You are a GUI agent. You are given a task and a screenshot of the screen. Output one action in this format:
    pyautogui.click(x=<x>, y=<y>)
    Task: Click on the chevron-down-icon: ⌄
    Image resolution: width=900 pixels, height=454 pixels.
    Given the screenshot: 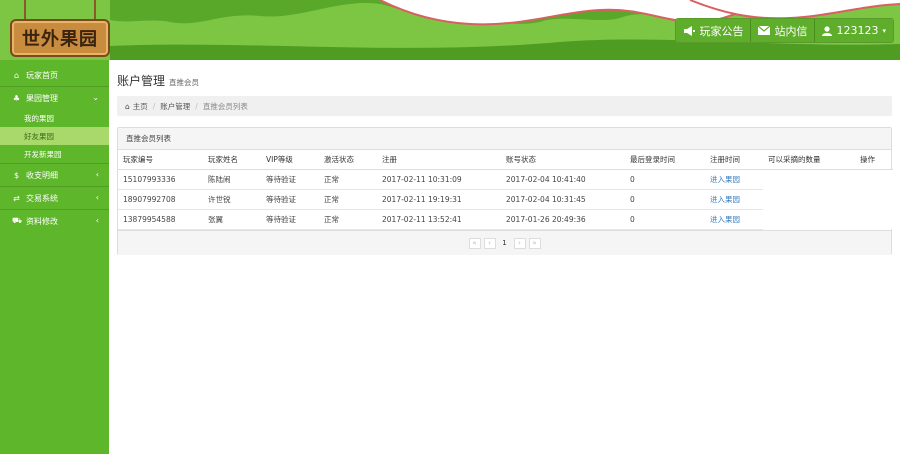 What is the action you would take?
    pyautogui.click(x=95, y=97)
    